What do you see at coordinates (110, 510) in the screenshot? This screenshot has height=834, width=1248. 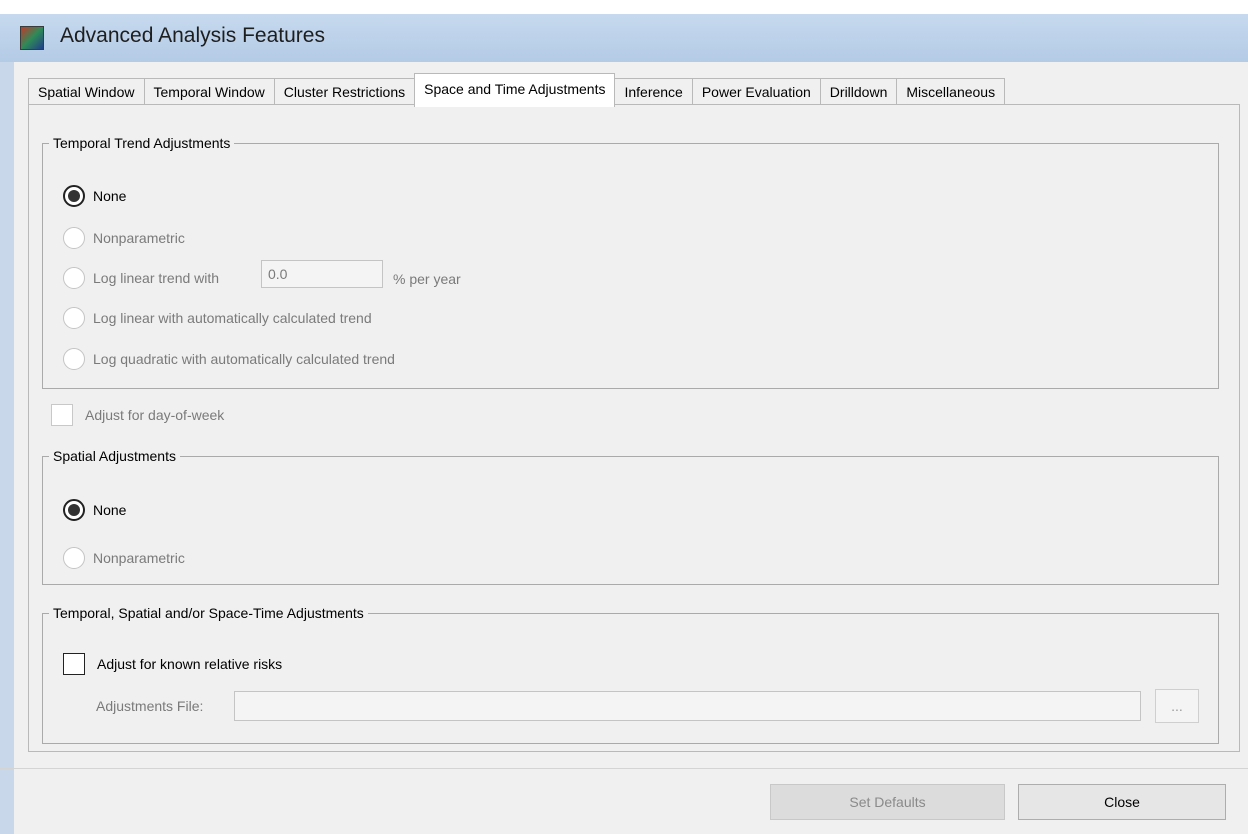 I see `spatial-none-label: None` at bounding box center [110, 510].